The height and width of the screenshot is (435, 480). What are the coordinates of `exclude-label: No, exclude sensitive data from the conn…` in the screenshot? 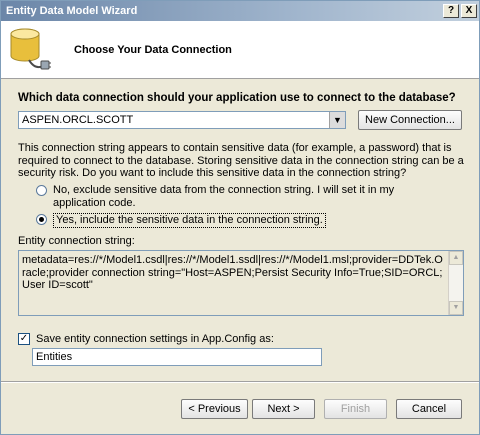 It's located at (224, 196).